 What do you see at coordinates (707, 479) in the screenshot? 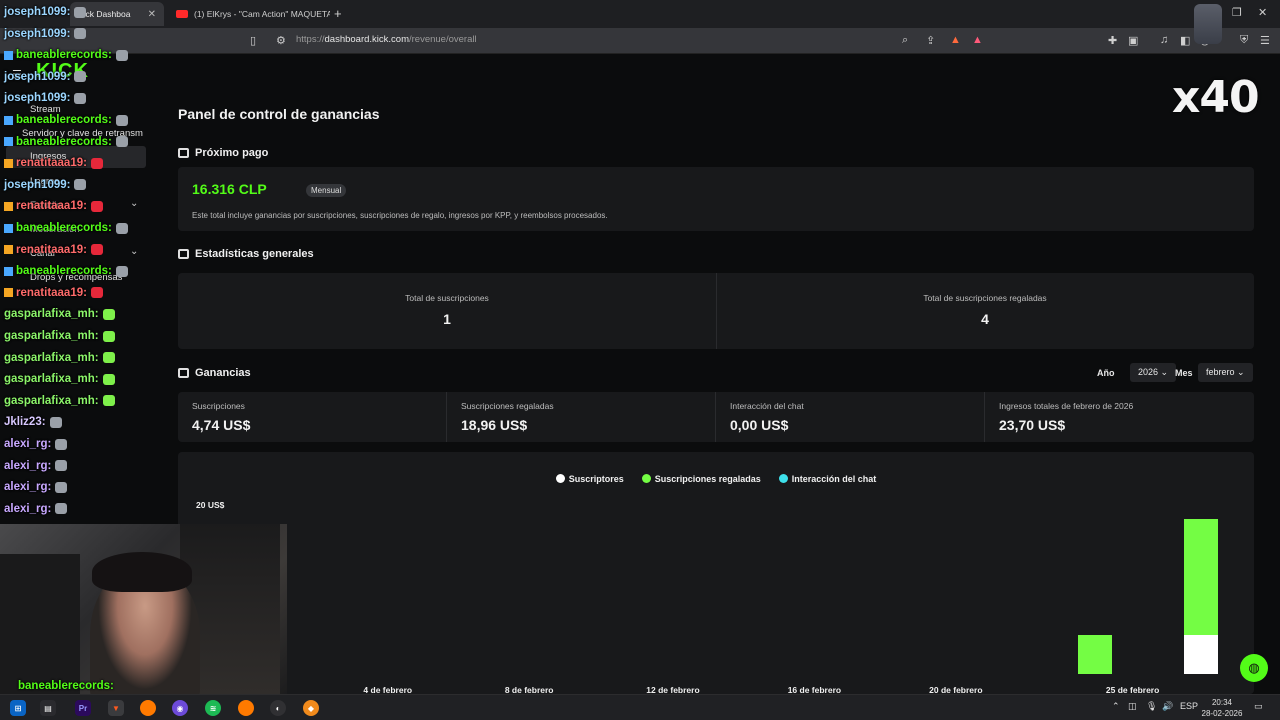
I see `legend-label: Suscripciones regaladas` at bounding box center [707, 479].